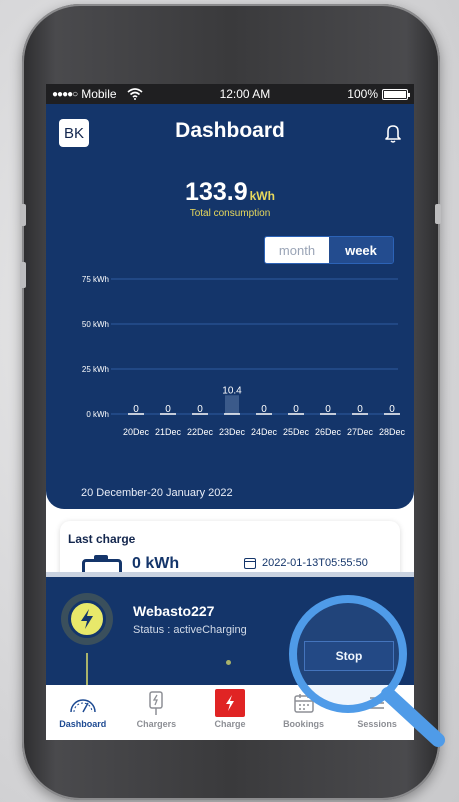 This screenshot has height=802, width=459. Describe the element at coordinates (361, 250) in the screenshot. I see `toggle-week: week` at that location.